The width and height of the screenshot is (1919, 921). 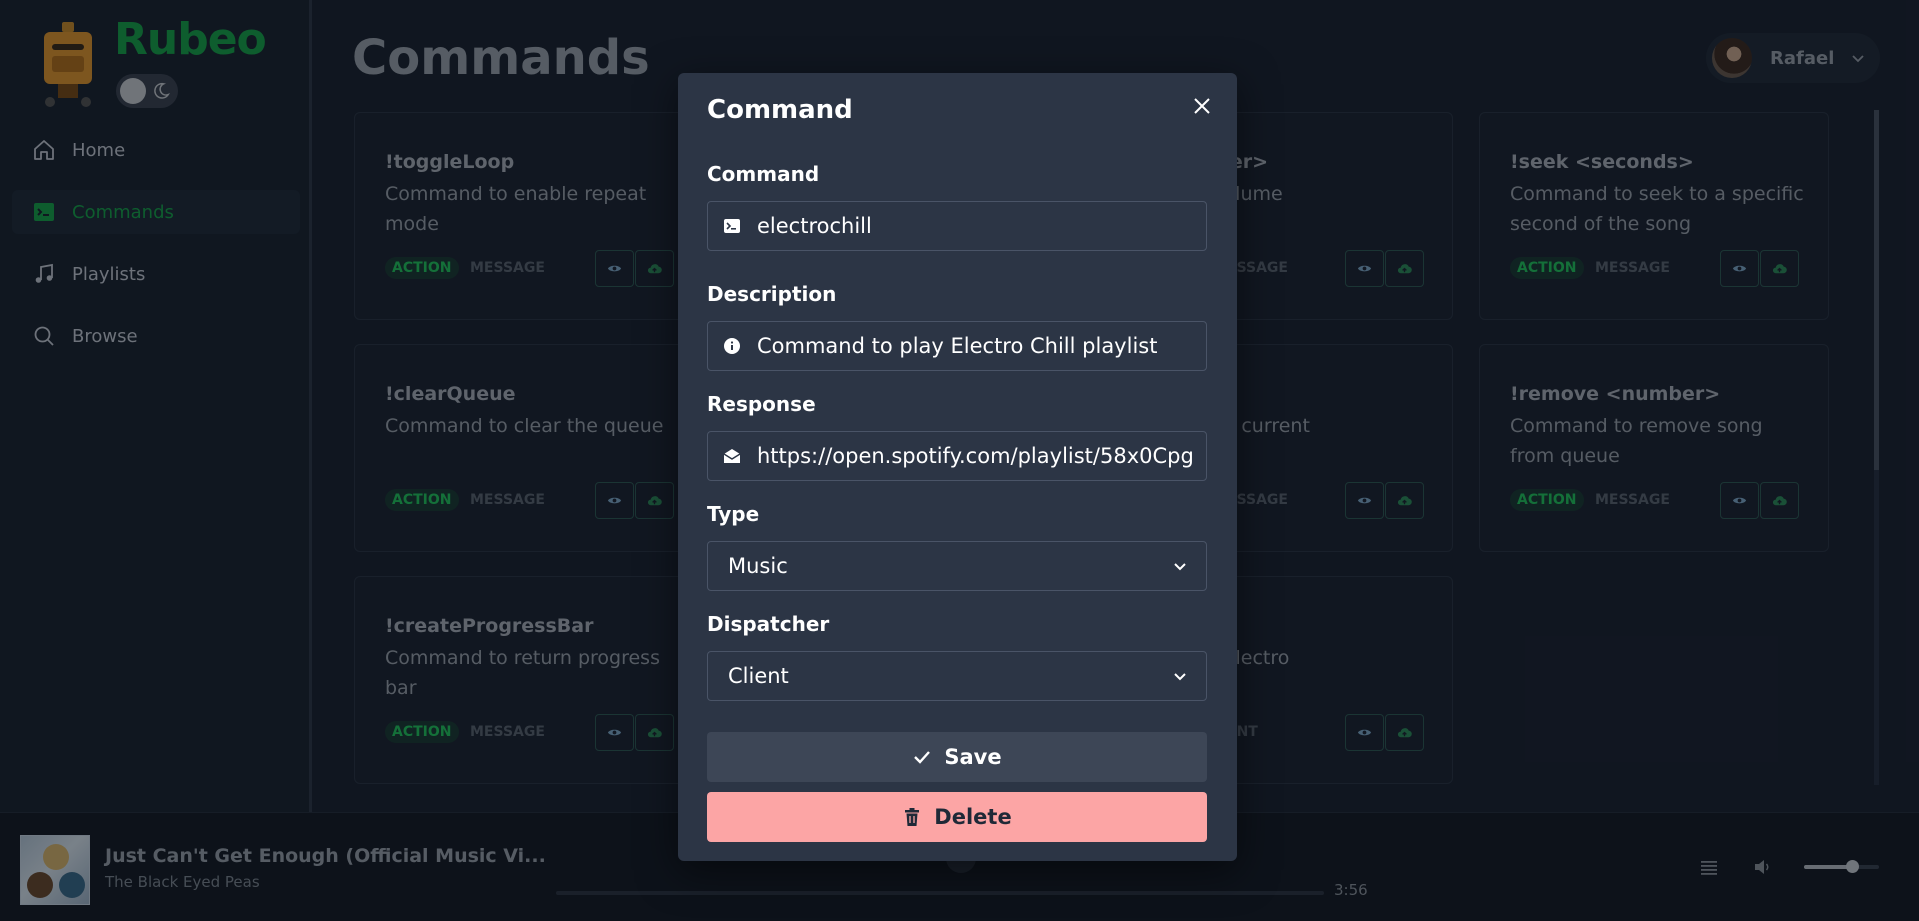 What do you see at coordinates (758, 676) in the screenshot?
I see `dispatcher-value: Client` at bounding box center [758, 676].